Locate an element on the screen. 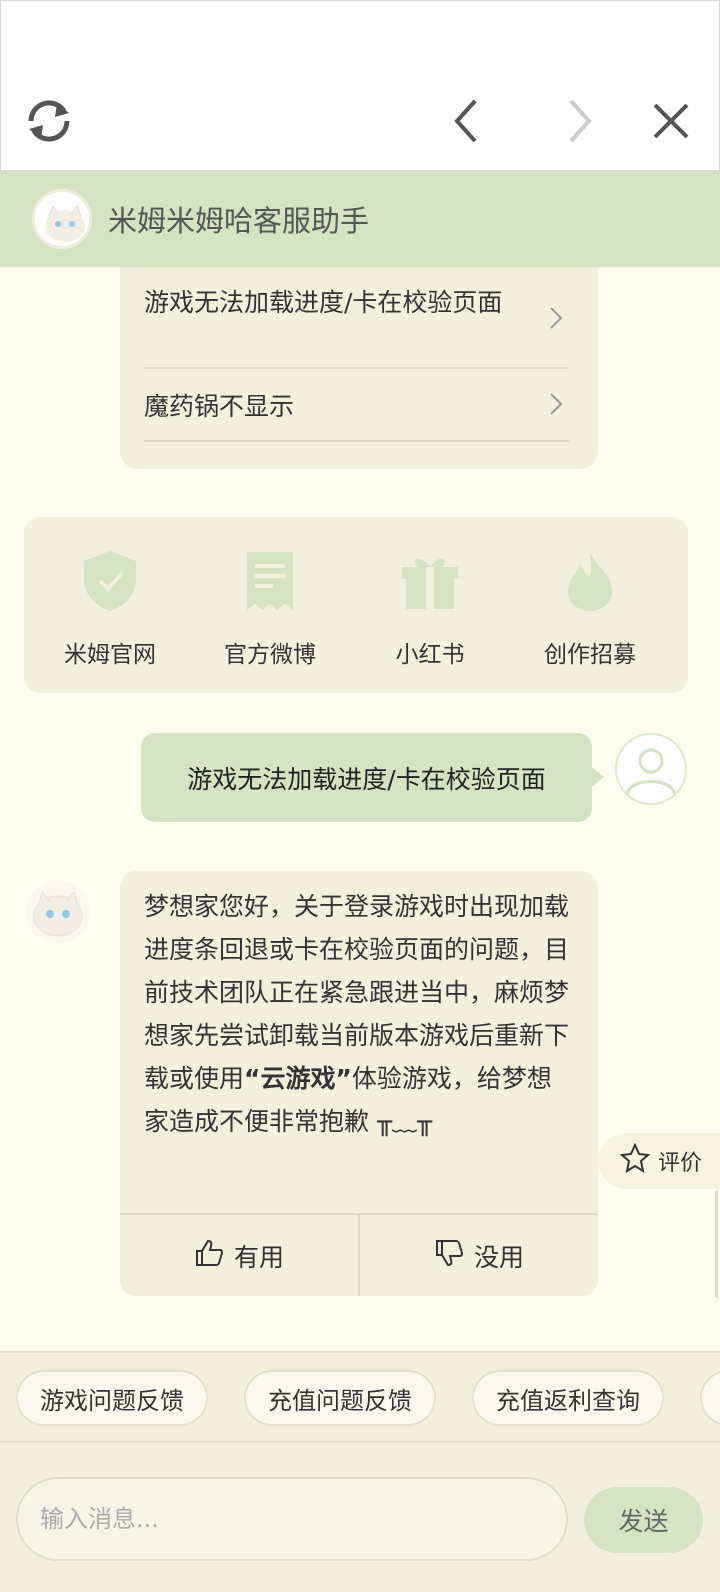 Image resolution: width=720 pixels, height=1592 pixels. faq-item: 魔药锅不显示 is located at coordinates (356, 408).